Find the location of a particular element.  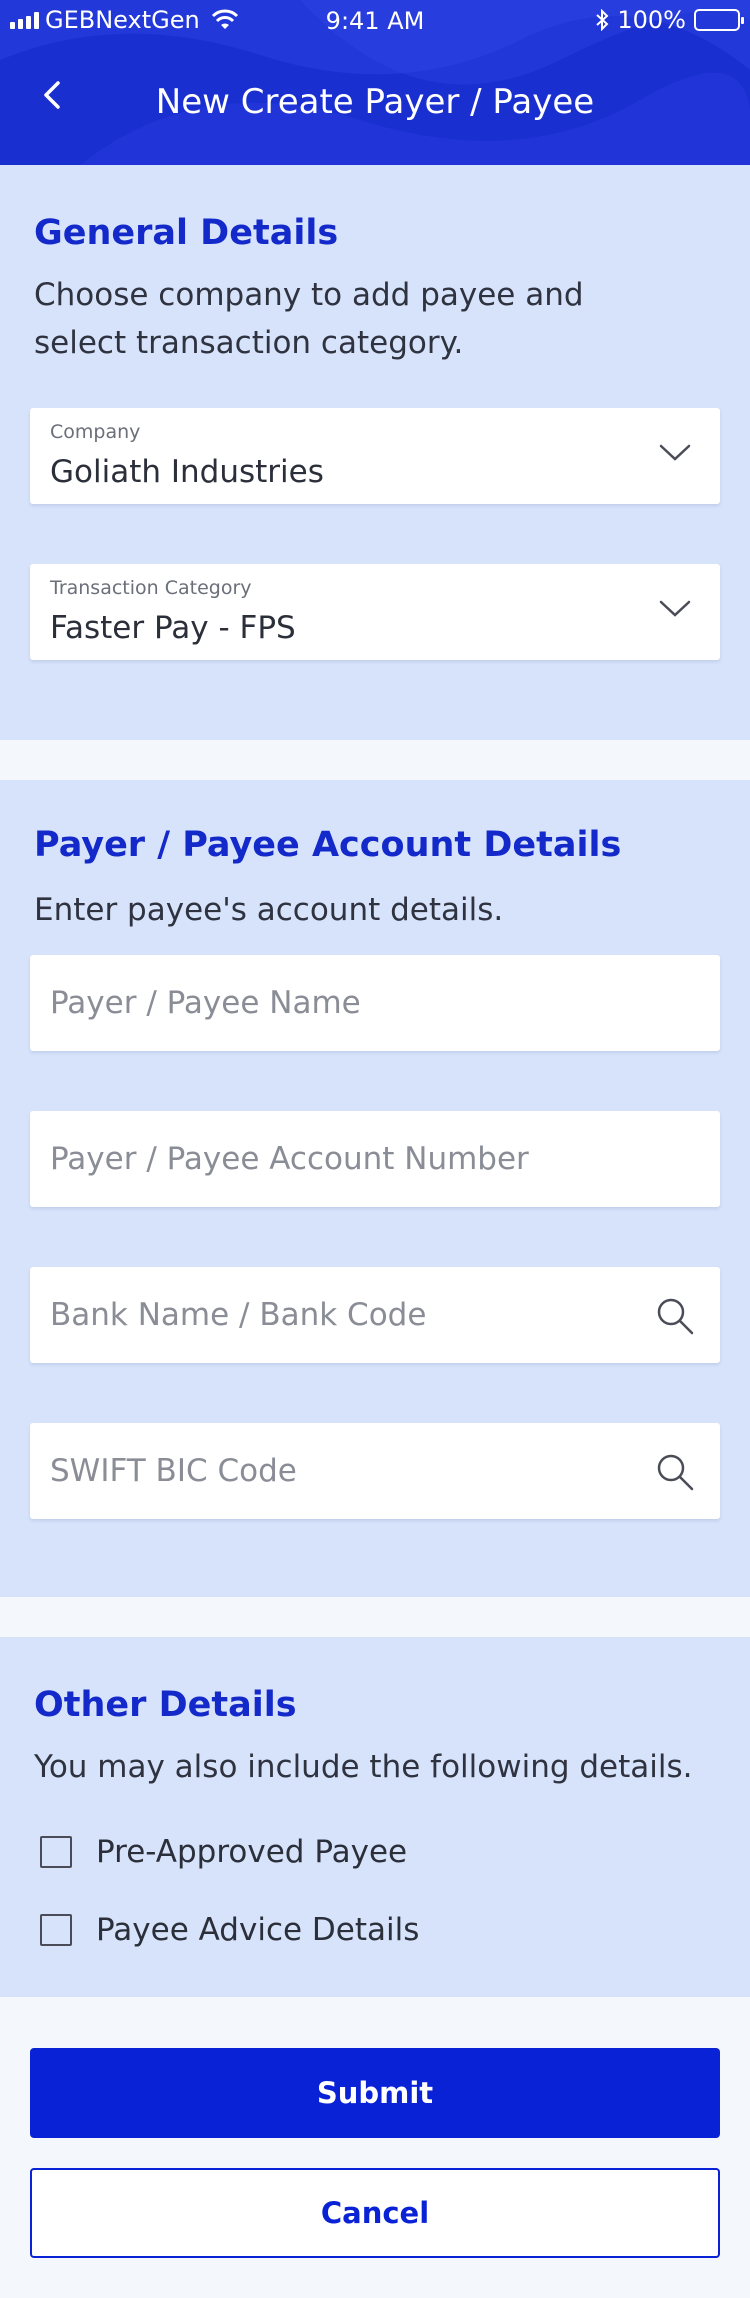

account-details-title: Payer / Payee Account Details is located at coordinates (328, 845).